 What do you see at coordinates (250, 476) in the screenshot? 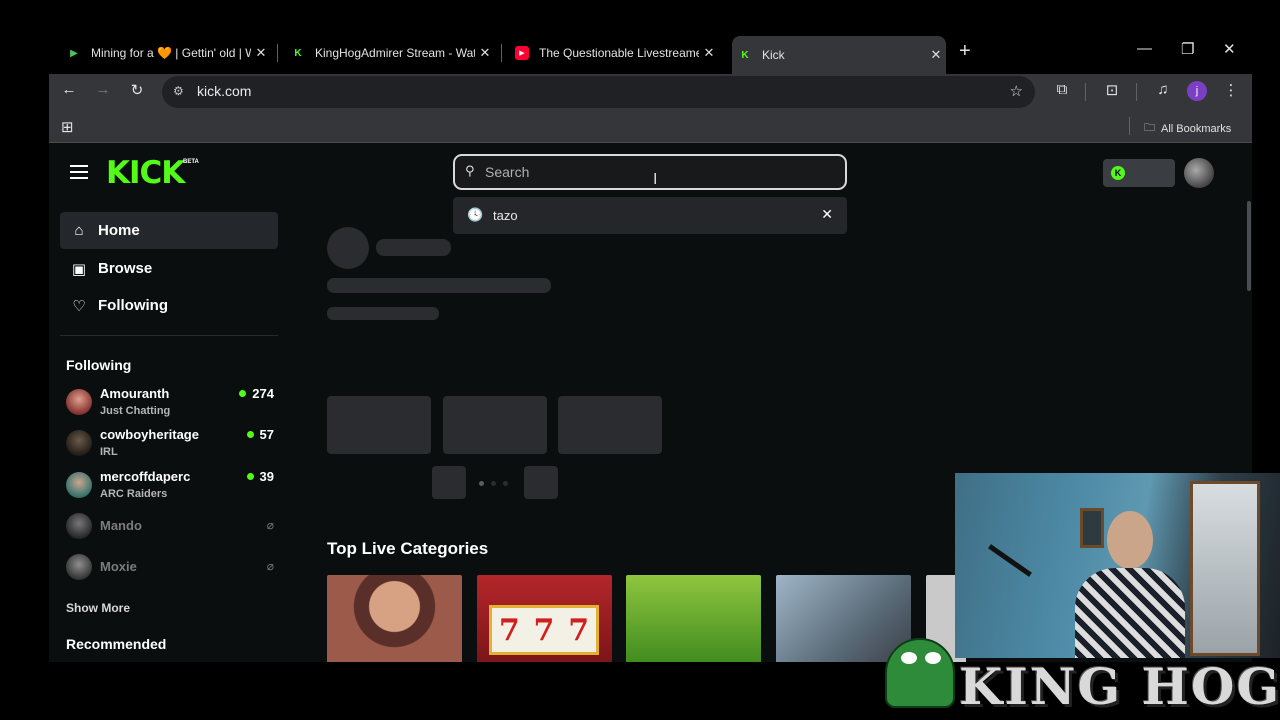
I see `live-dot-icon` at bounding box center [250, 476].